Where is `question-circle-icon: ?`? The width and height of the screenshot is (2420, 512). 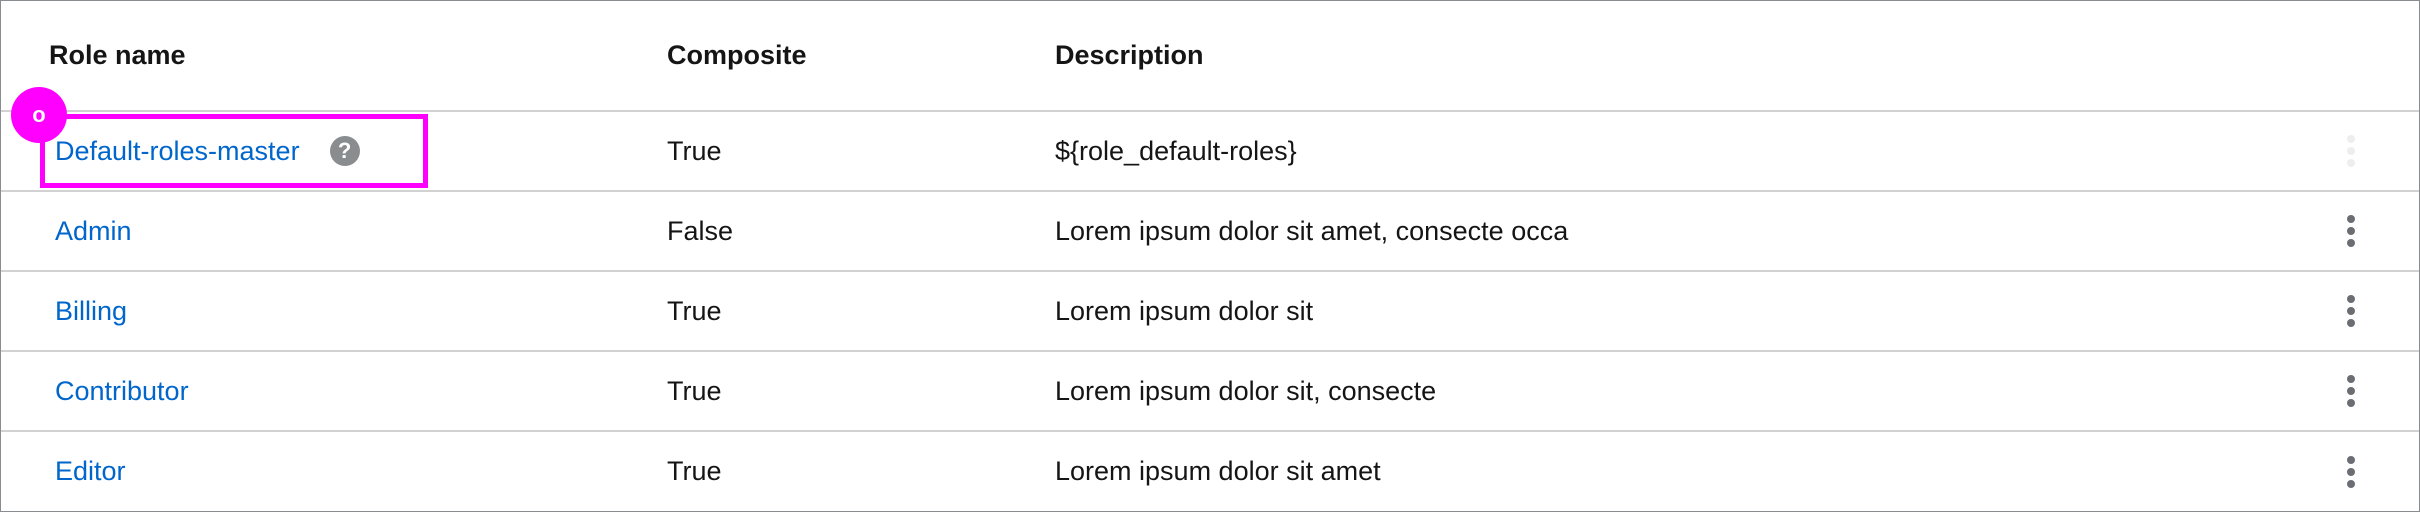 question-circle-icon: ? is located at coordinates (344, 151).